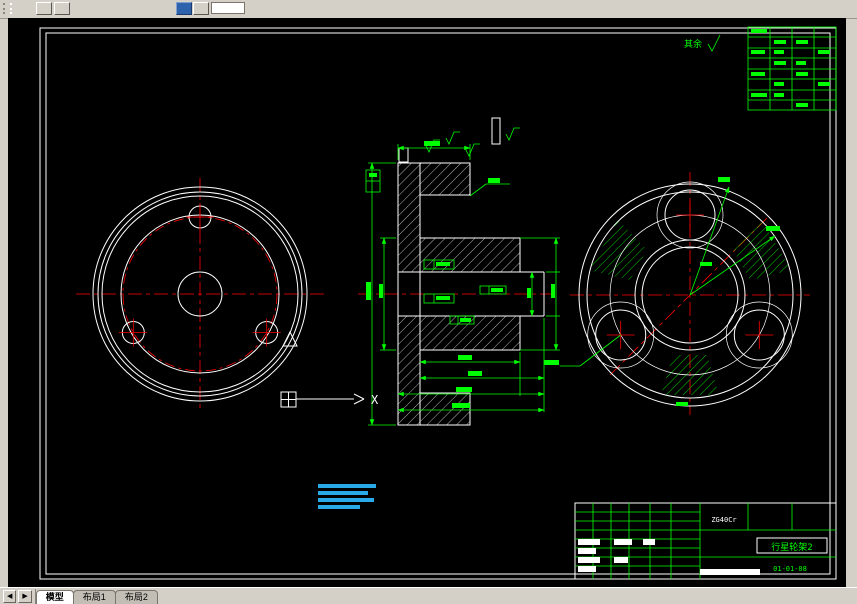 This screenshot has height=604, width=857. What do you see at coordinates (54, 597) in the screenshot?
I see `tab-model: 模型` at bounding box center [54, 597].